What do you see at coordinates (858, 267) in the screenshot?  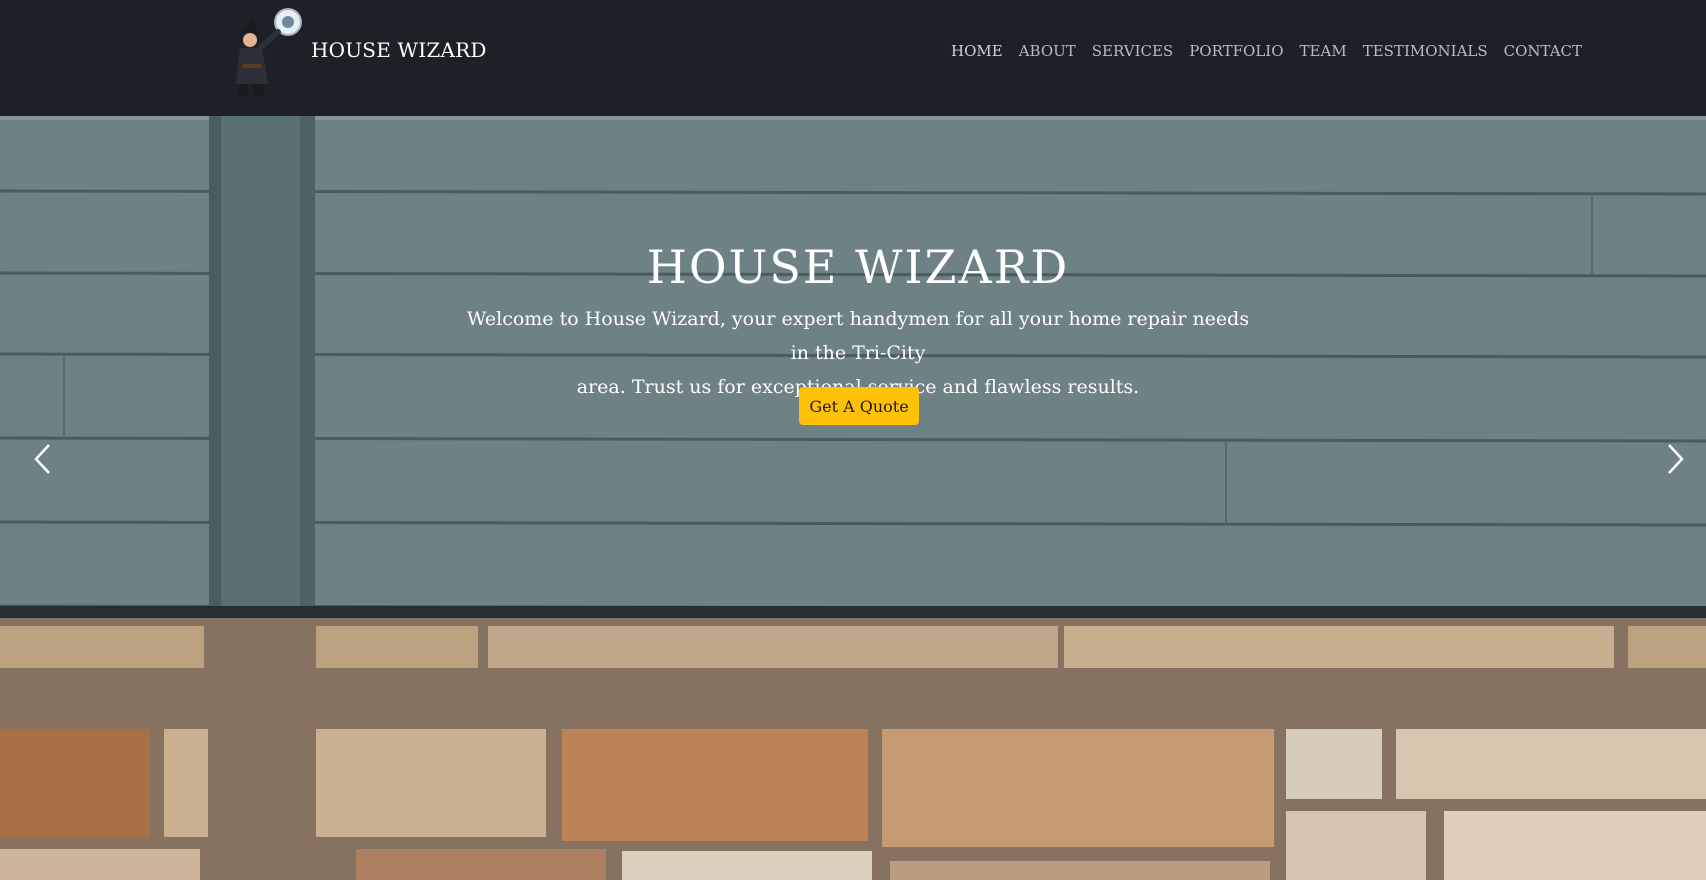 I see `hero-title: HOUSE WIZARD` at bounding box center [858, 267].